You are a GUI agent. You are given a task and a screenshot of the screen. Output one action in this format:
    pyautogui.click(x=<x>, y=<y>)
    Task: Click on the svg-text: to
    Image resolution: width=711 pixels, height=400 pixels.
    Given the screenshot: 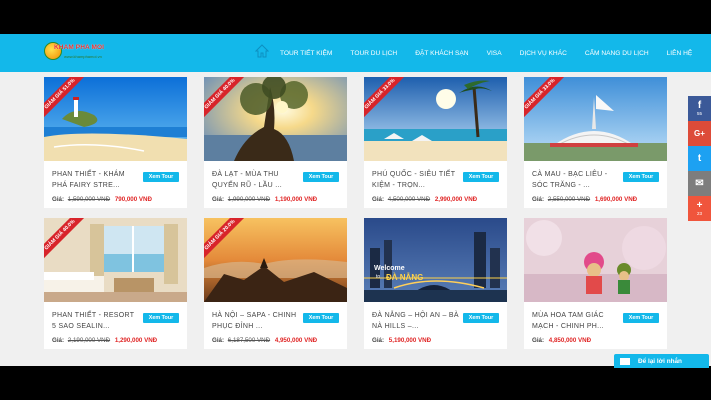 What is the action you would take?
    pyautogui.click(x=378, y=277)
    